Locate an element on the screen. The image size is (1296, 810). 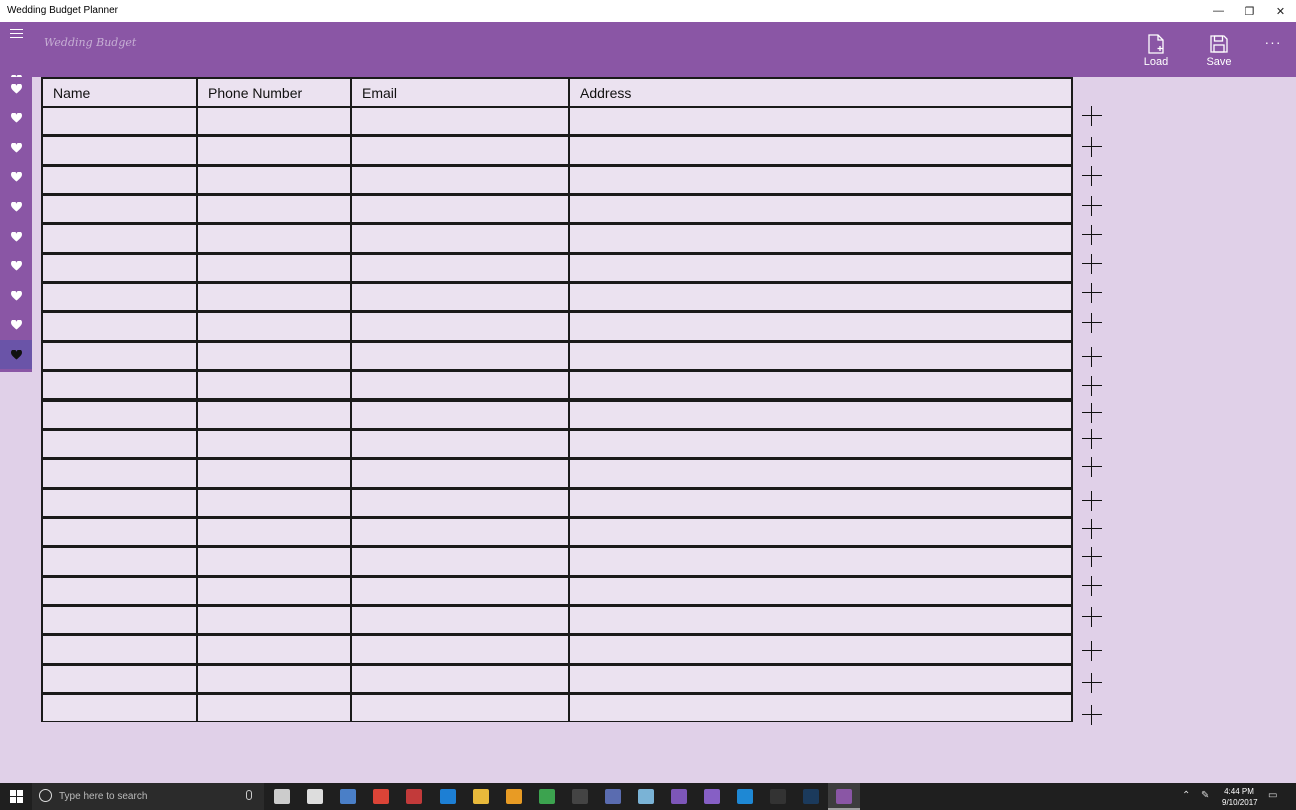
minimize-button: — is located at coordinates (1218, 11).